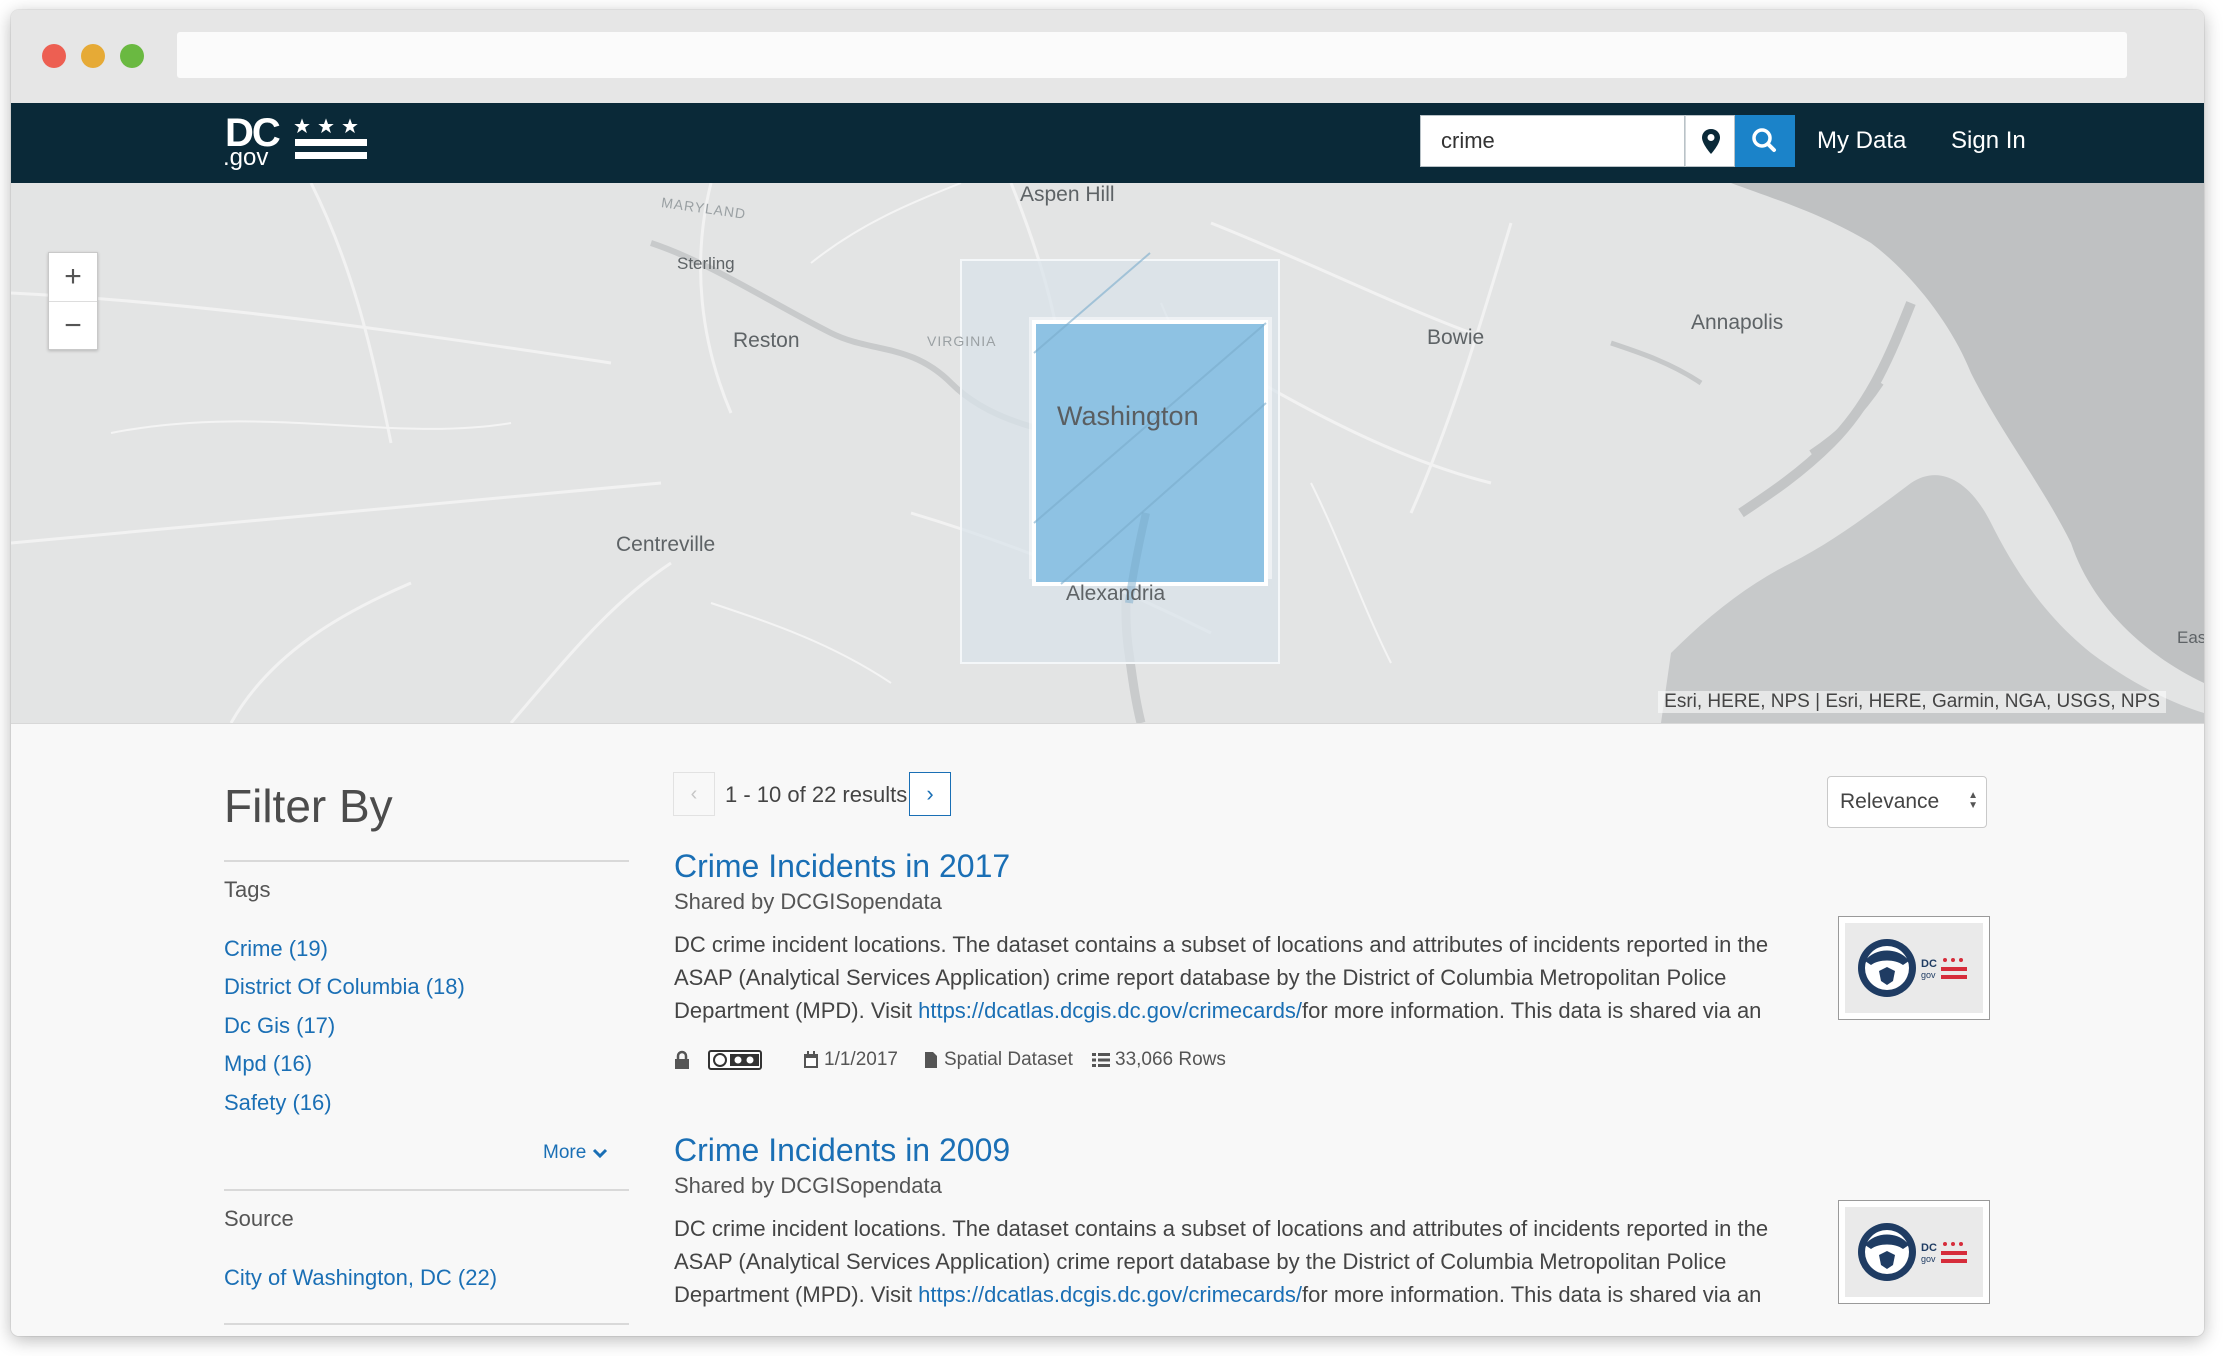 The image size is (2226, 1356). I want to click on previous-page-button: ‹, so click(694, 794).